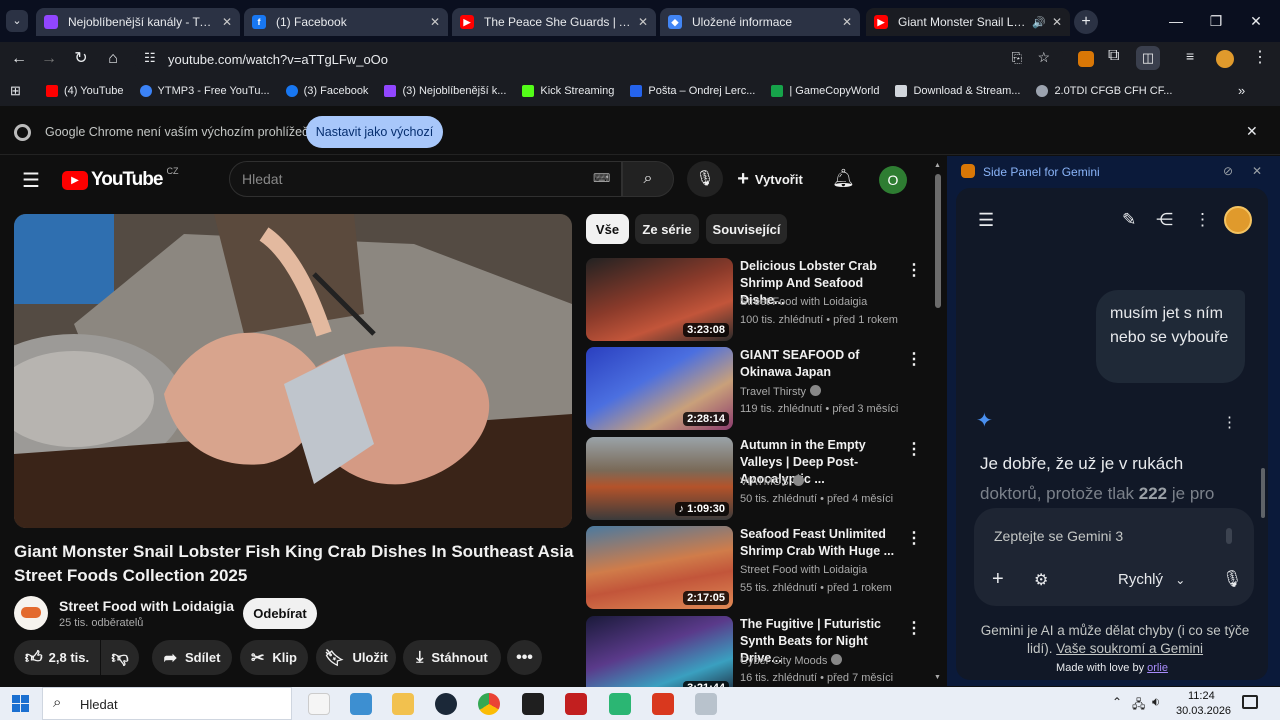 Image resolution: width=1280 pixels, height=720 pixels. I want to click on video-thumbnail: 2:28:14, so click(659, 388).